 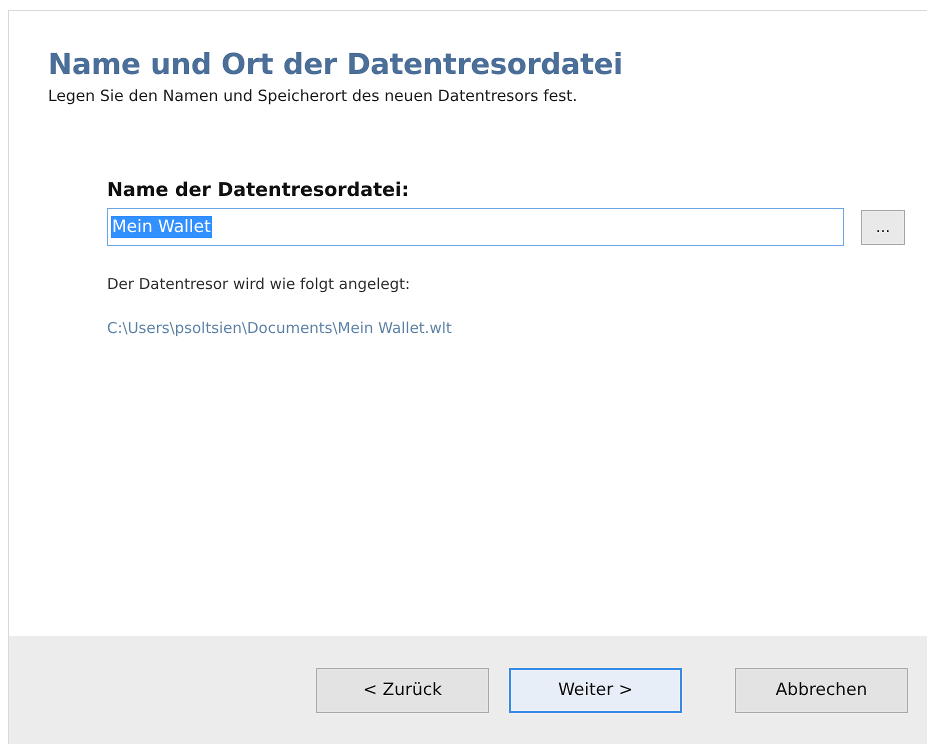 What do you see at coordinates (258, 284) in the screenshot?
I see `info-text: Der Datentresor wird wie folgt angelegt:` at bounding box center [258, 284].